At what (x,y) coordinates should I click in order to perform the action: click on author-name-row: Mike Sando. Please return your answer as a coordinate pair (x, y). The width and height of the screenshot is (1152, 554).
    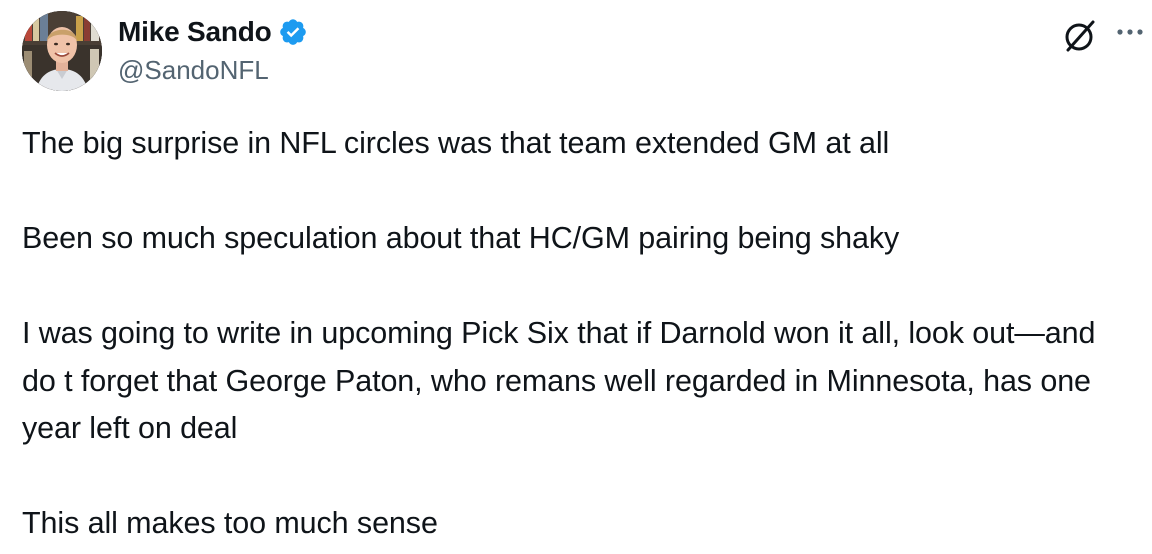
    Looking at the image, I should click on (213, 32).